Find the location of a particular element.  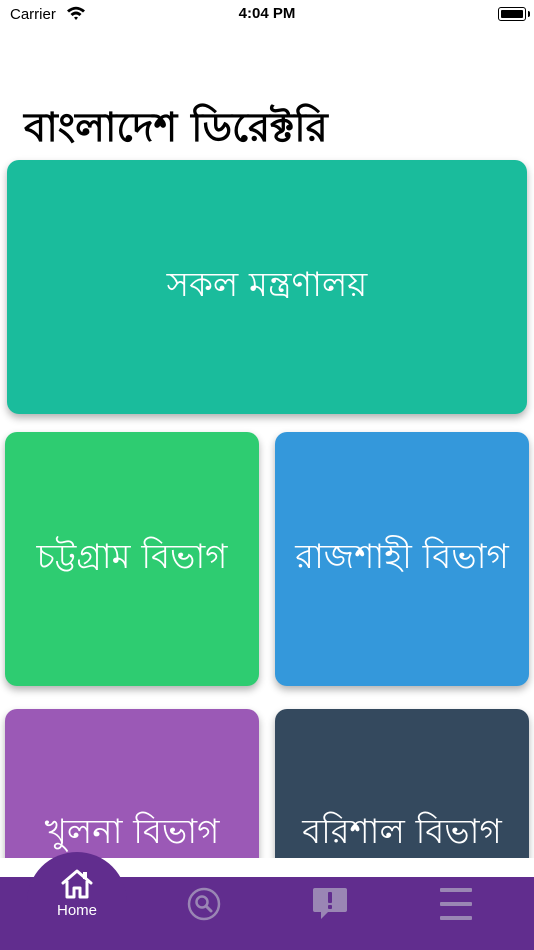

home-icon is located at coordinates (77, 884).